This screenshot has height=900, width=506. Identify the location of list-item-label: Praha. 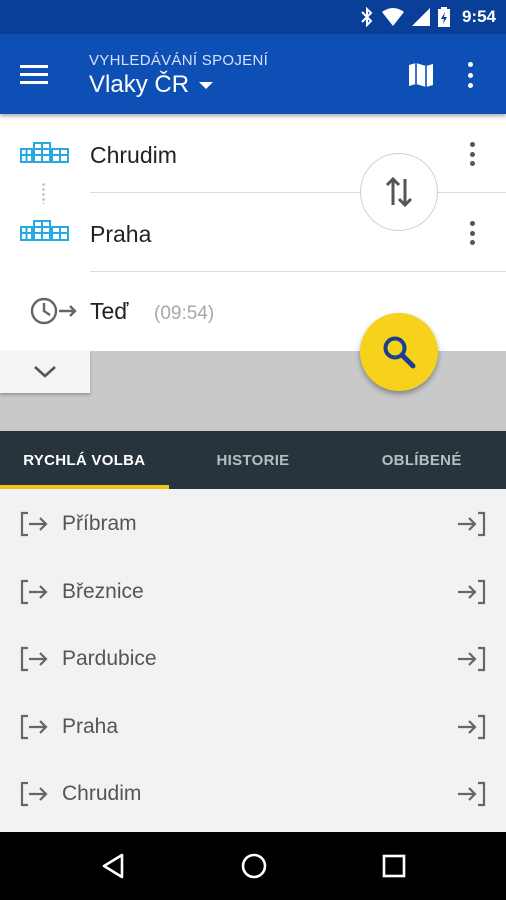
(90, 726).